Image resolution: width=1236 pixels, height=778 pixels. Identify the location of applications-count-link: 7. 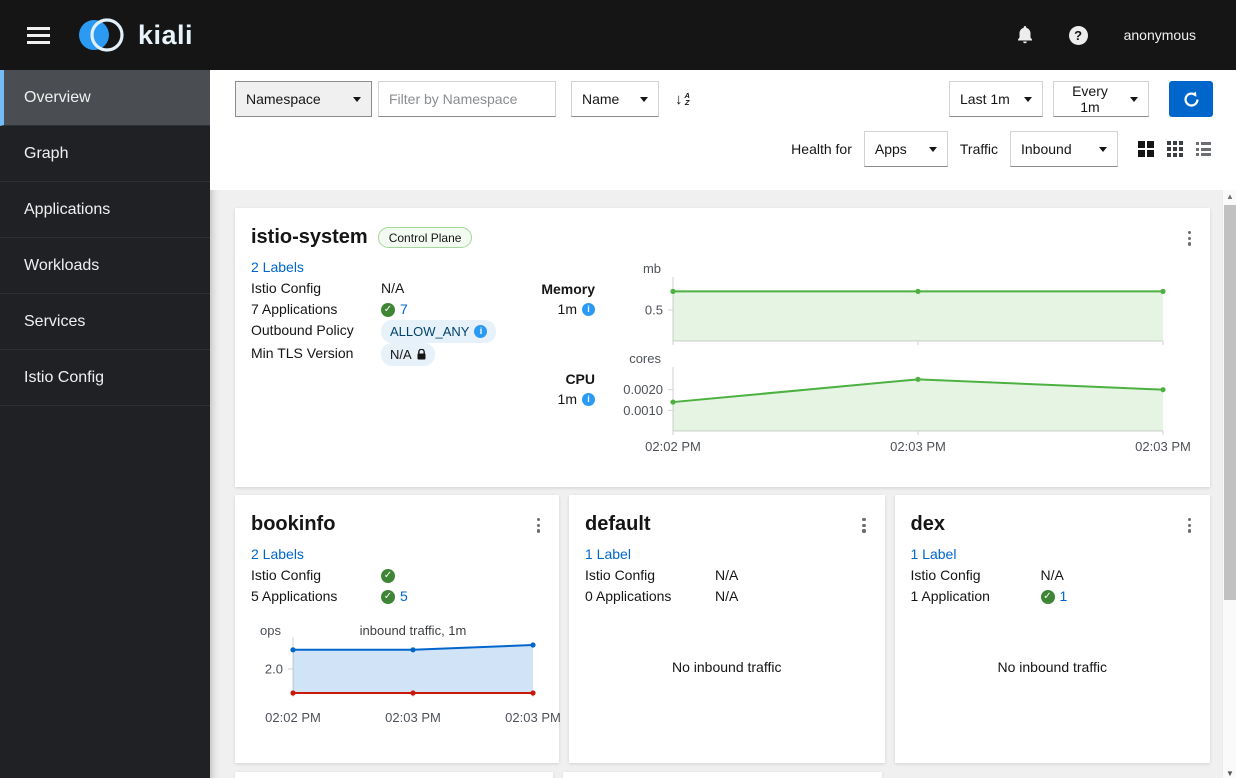
(404, 309).